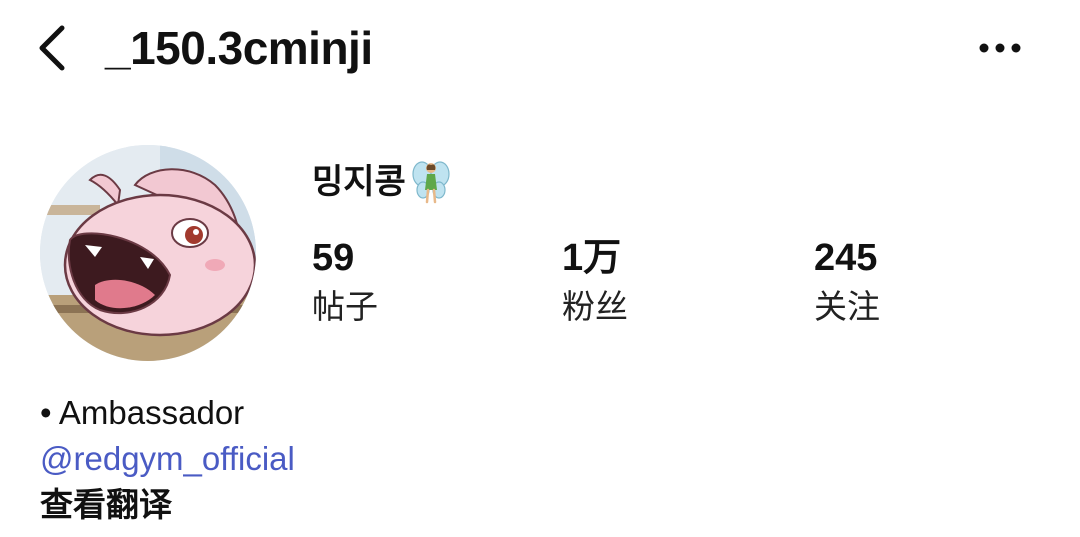 The image size is (1080, 537). I want to click on display-name-text: 밍지콩, so click(359, 182).